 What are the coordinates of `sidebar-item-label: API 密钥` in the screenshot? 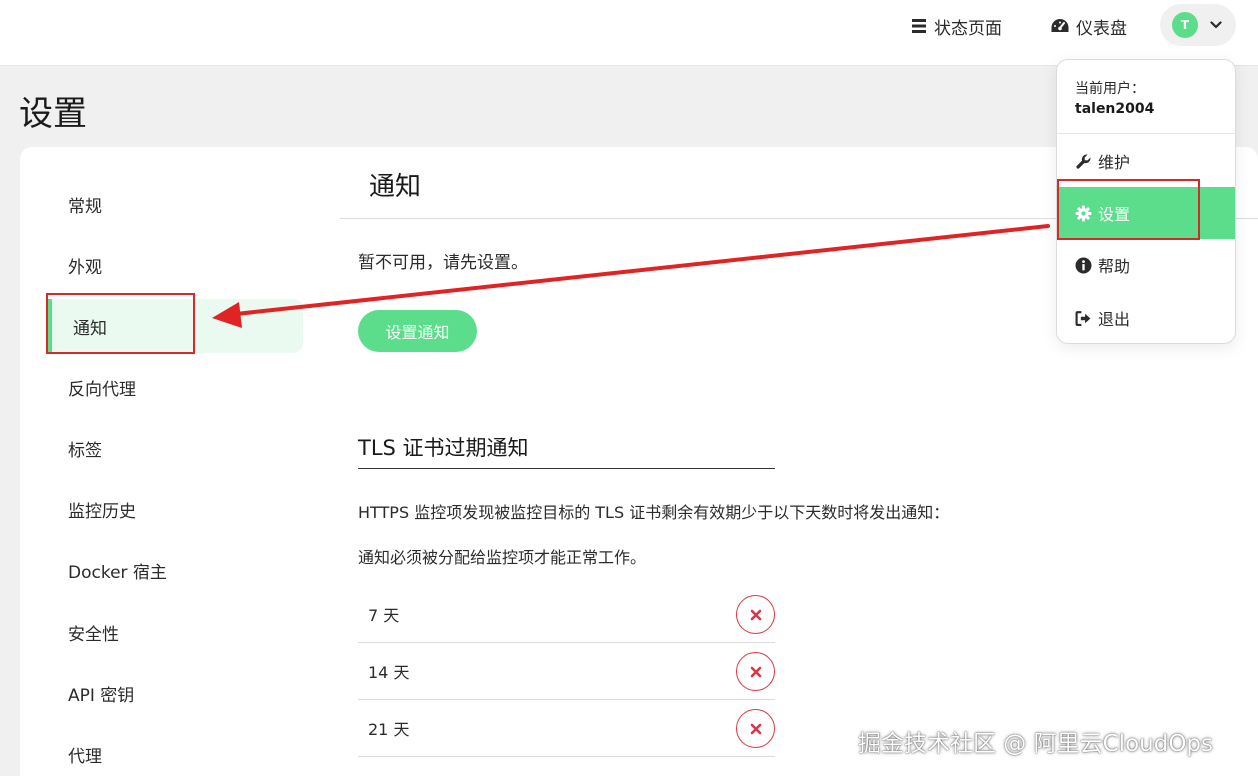 It's located at (101, 695).